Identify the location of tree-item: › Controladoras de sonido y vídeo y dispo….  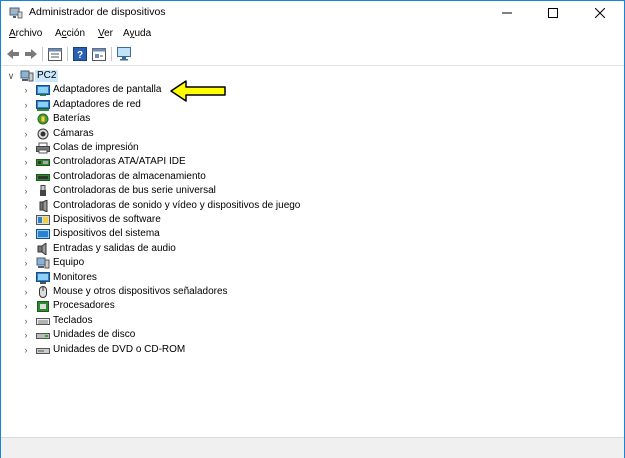
(201, 206).